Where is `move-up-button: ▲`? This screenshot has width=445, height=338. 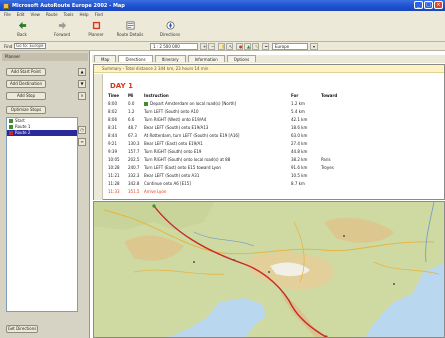
move-up-button: ▲ is located at coordinates (82, 72).